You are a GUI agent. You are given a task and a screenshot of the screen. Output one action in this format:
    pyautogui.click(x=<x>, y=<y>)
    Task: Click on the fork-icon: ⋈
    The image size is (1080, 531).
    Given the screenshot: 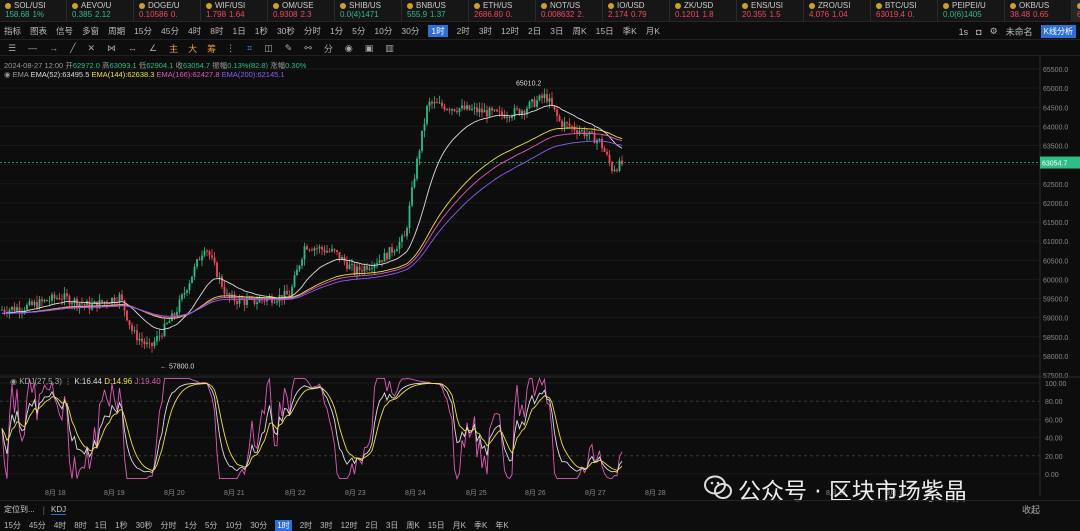 What is the action you would take?
    pyautogui.click(x=111, y=48)
    